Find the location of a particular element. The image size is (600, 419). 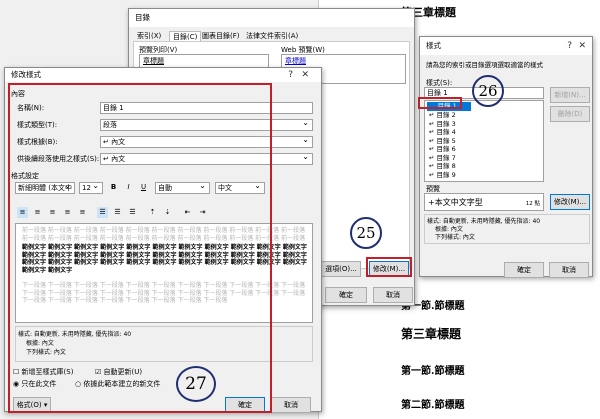

annotation-27: 27 is located at coordinates (196, 384).